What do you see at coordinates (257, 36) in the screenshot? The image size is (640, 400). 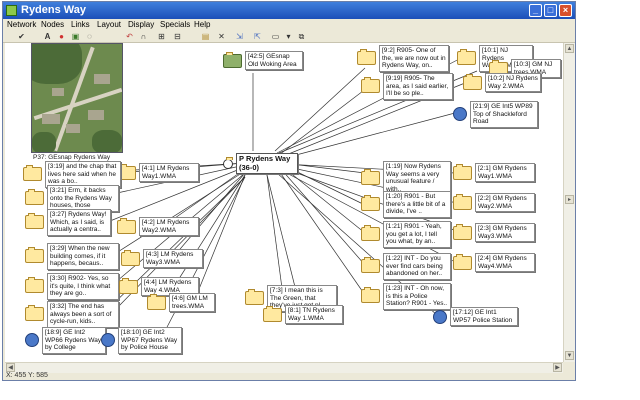 I see `disconnect-icon: ⇱` at bounding box center [257, 36].